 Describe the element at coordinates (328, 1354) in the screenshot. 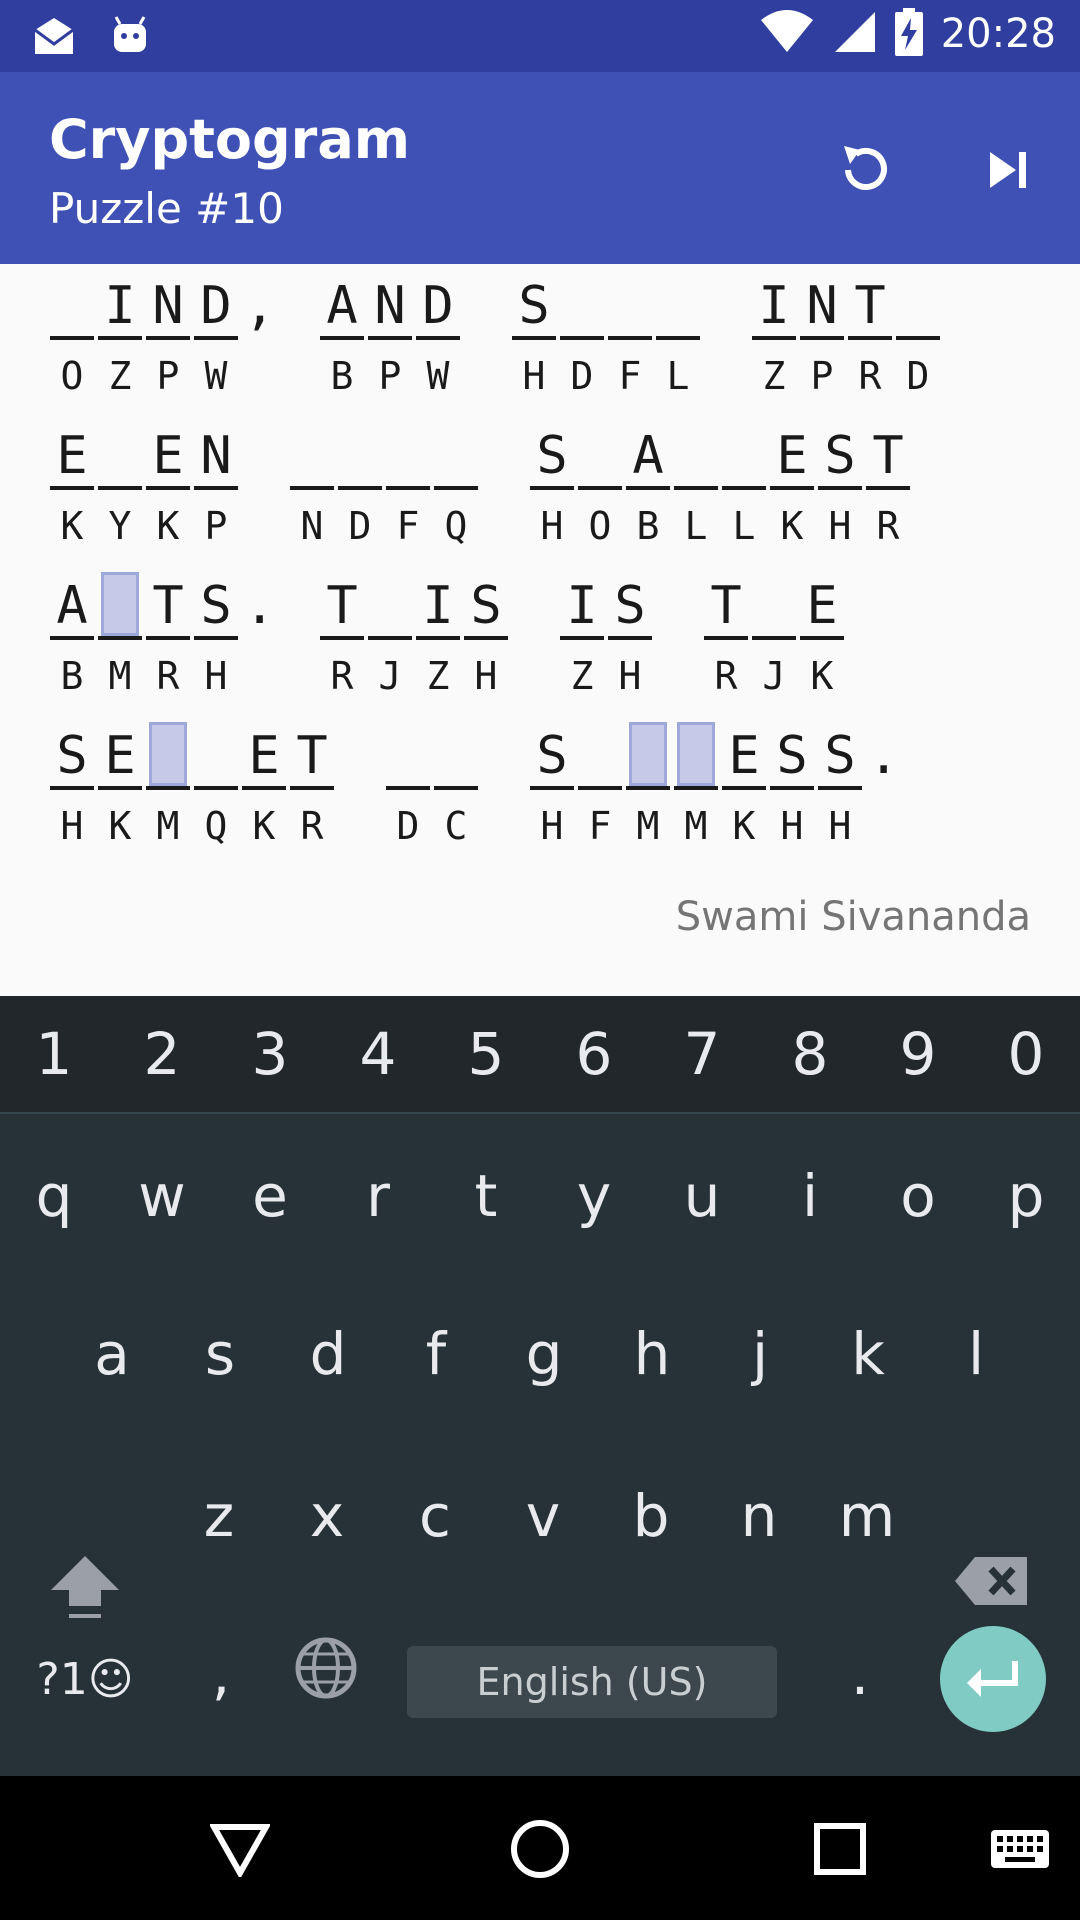

I see `key-d: d` at that location.